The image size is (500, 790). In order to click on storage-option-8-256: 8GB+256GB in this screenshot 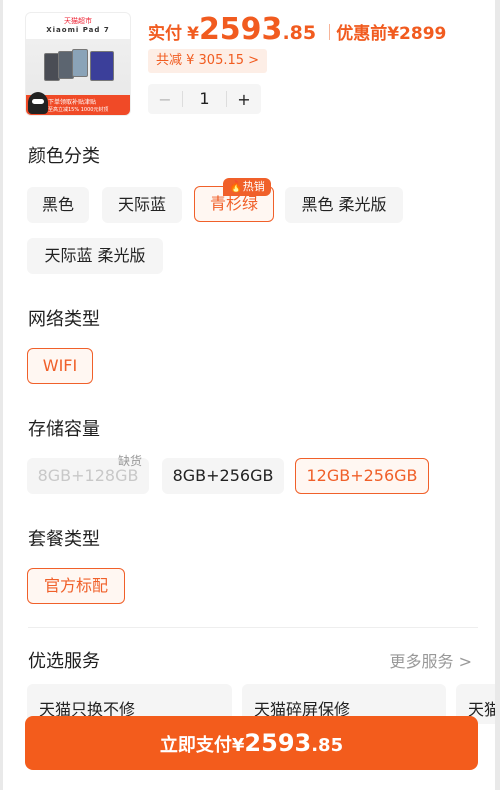, I will do `click(223, 476)`.